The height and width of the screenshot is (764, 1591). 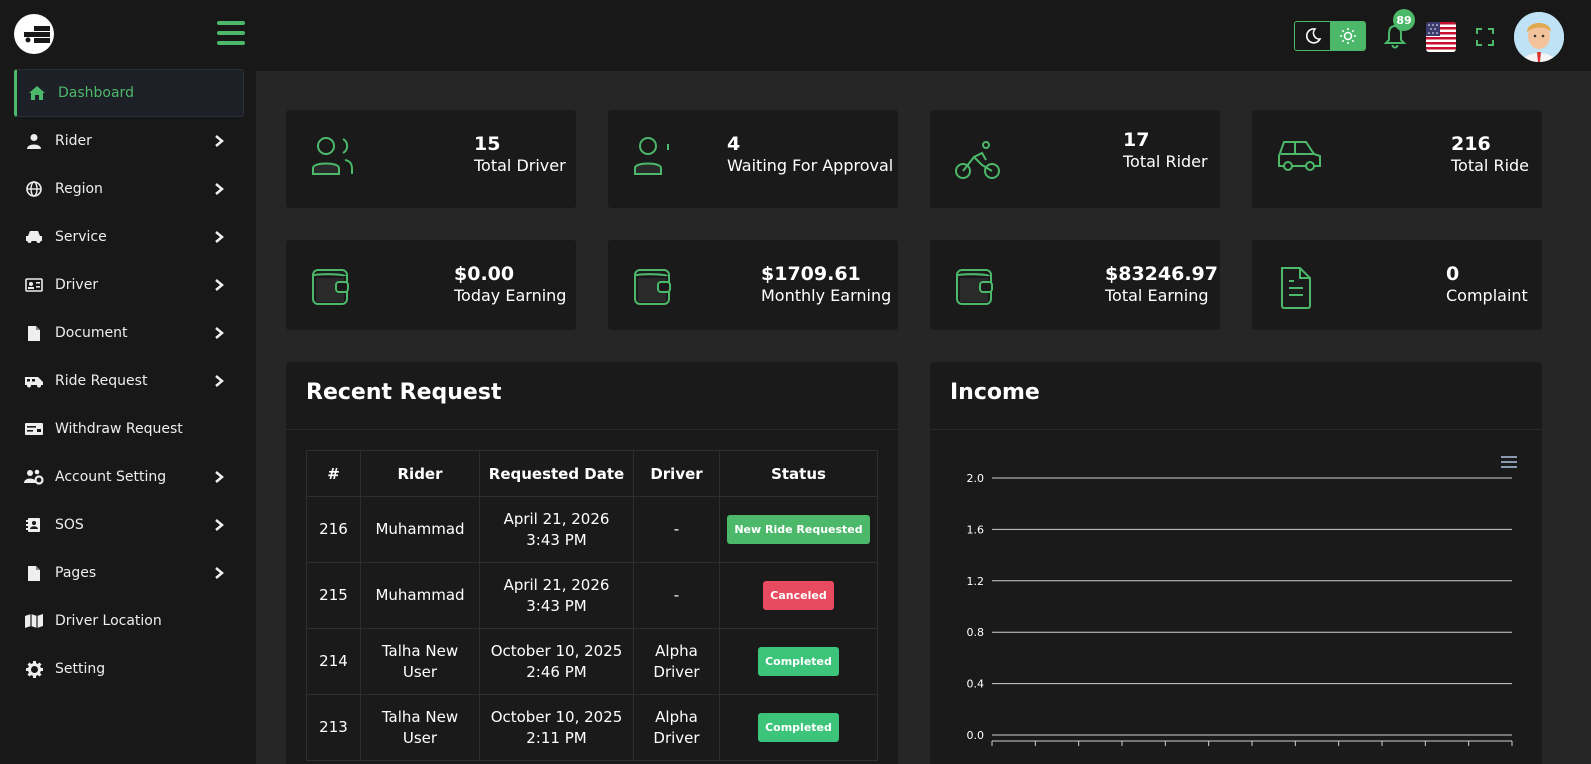 I want to click on status-badge: Completed, so click(x=798, y=661).